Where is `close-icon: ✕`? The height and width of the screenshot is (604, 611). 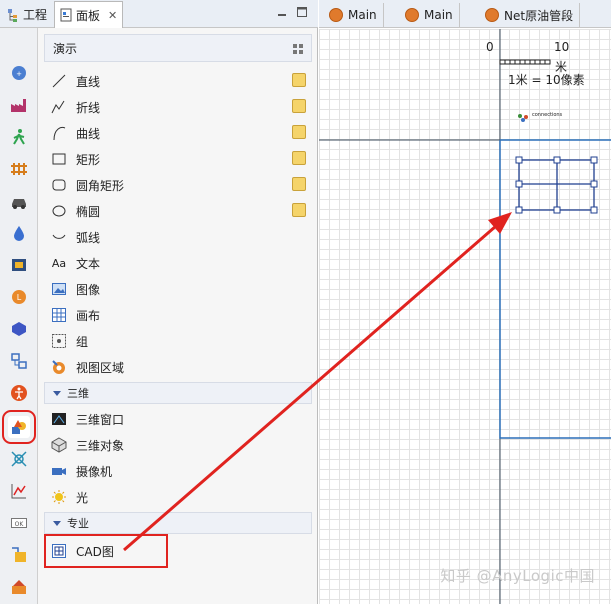 close-icon: ✕ is located at coordinates (112, 15).